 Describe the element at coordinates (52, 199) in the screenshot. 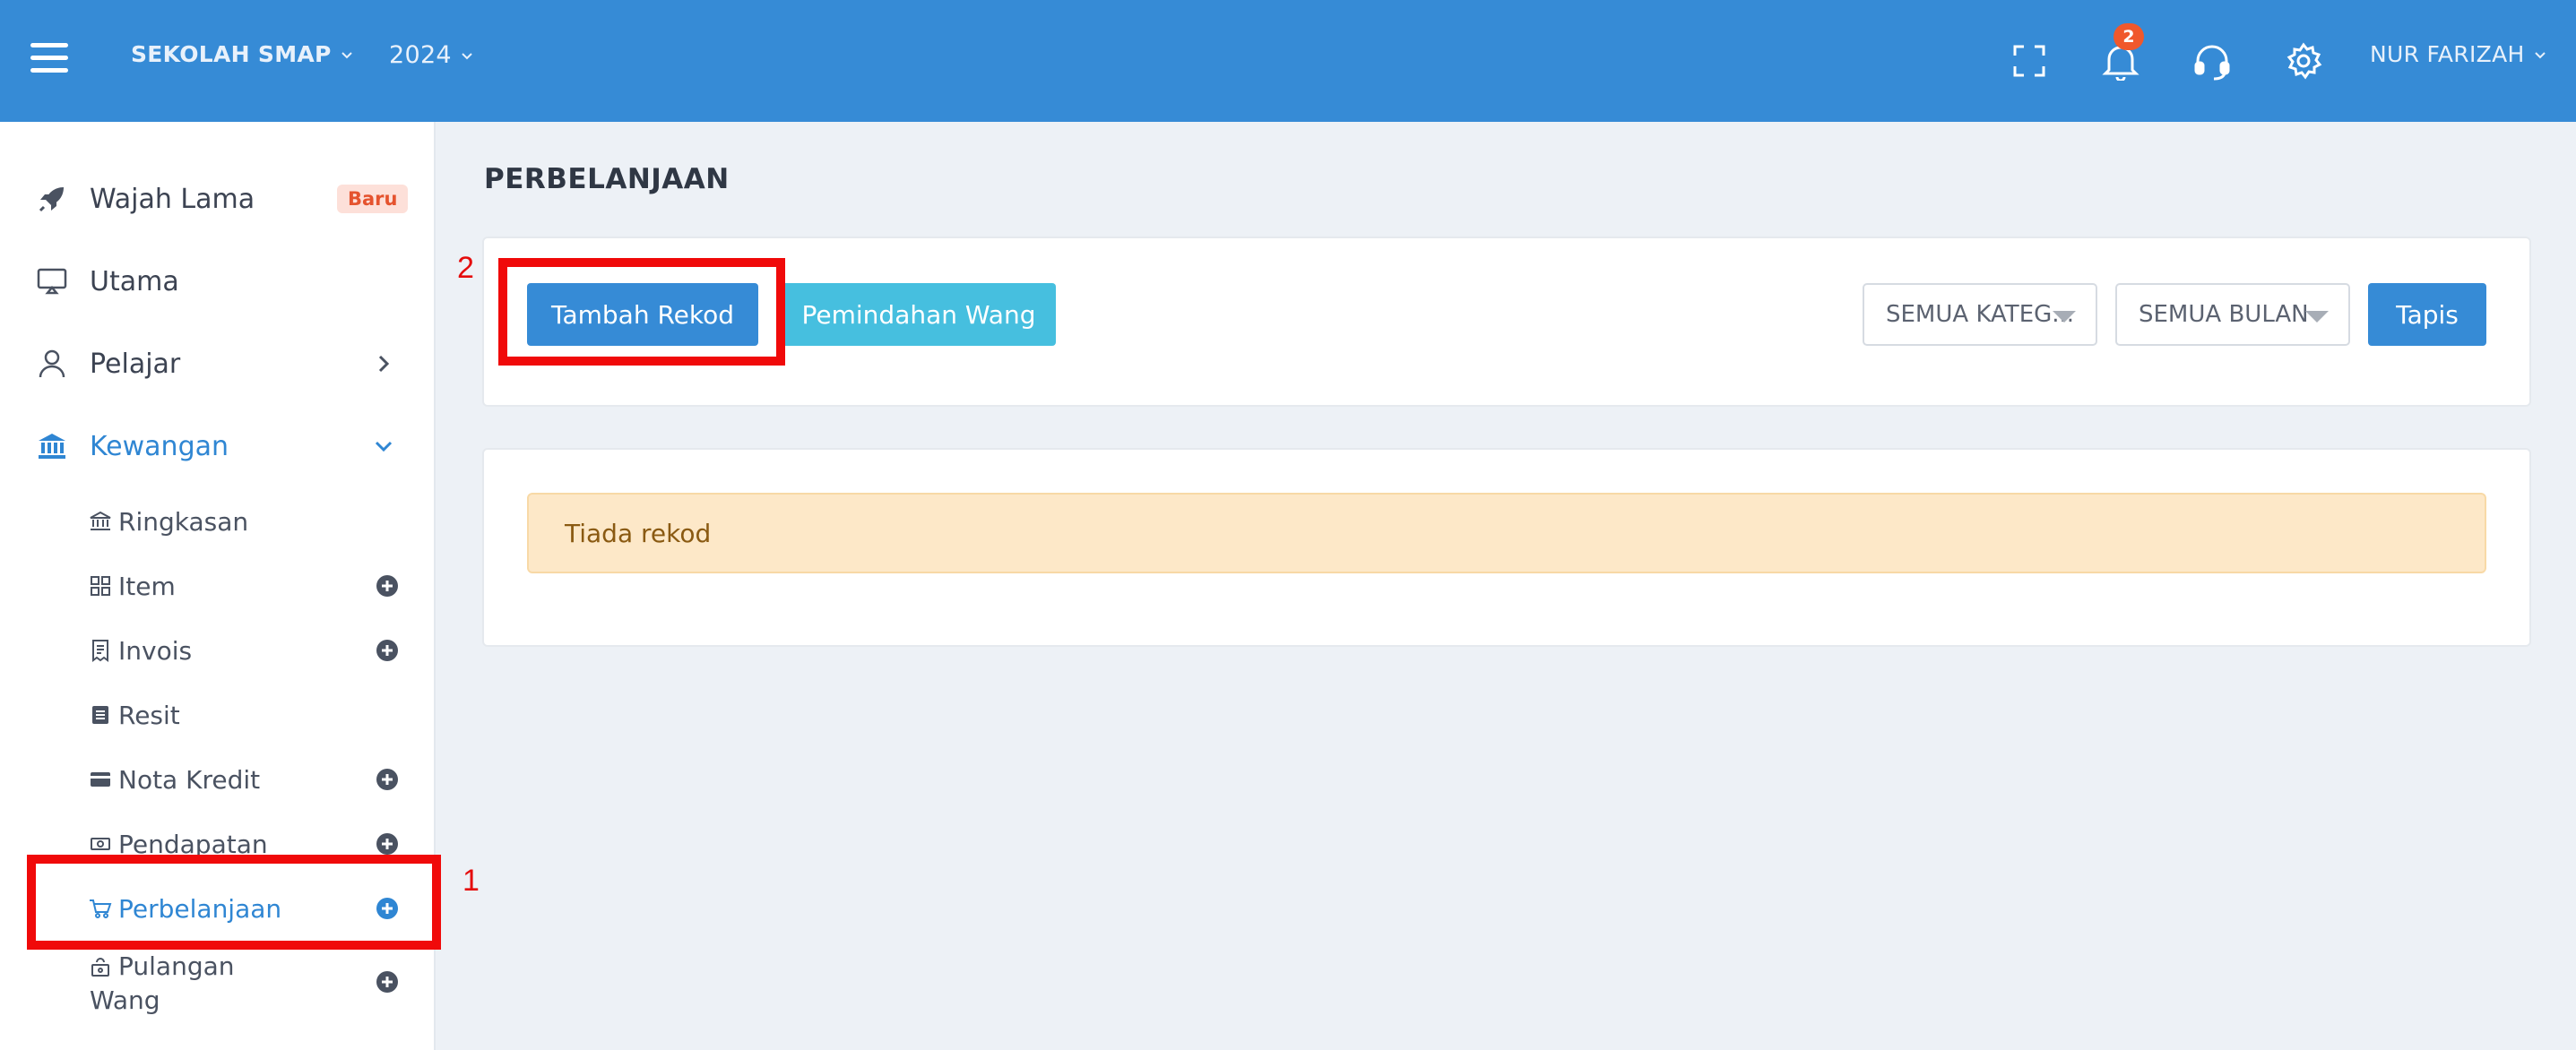

I see `rocket-icon` at that location.